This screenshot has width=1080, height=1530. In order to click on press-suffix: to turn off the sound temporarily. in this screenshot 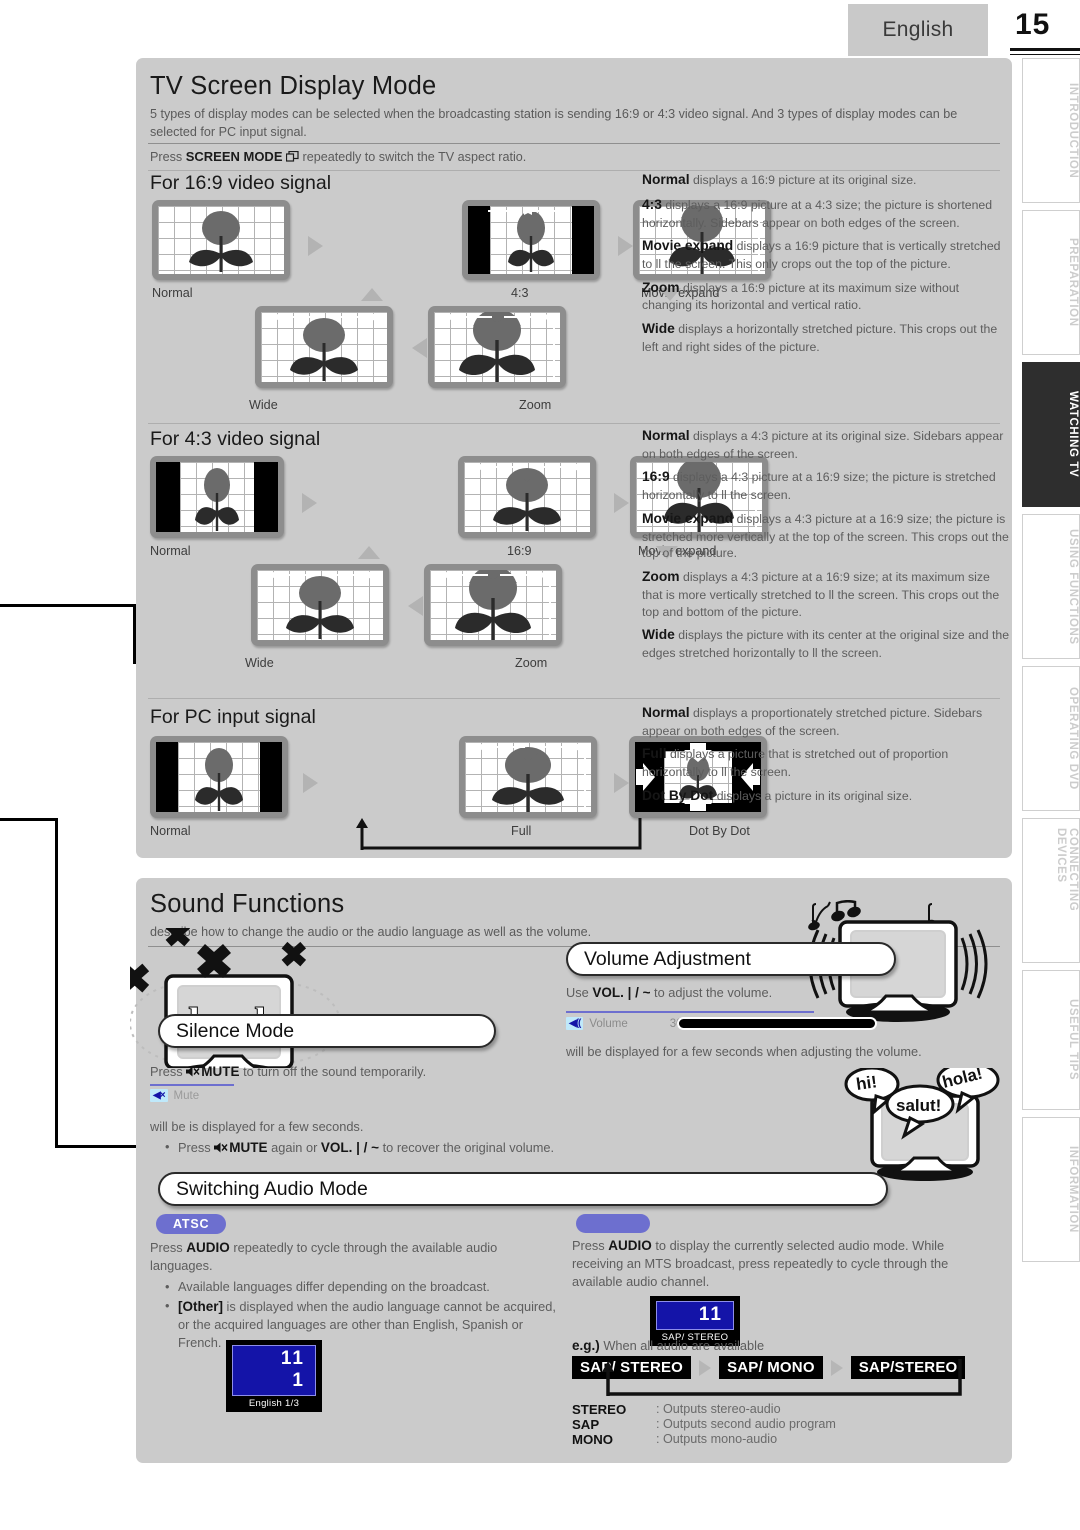, I will do `click(333, 1071)`.